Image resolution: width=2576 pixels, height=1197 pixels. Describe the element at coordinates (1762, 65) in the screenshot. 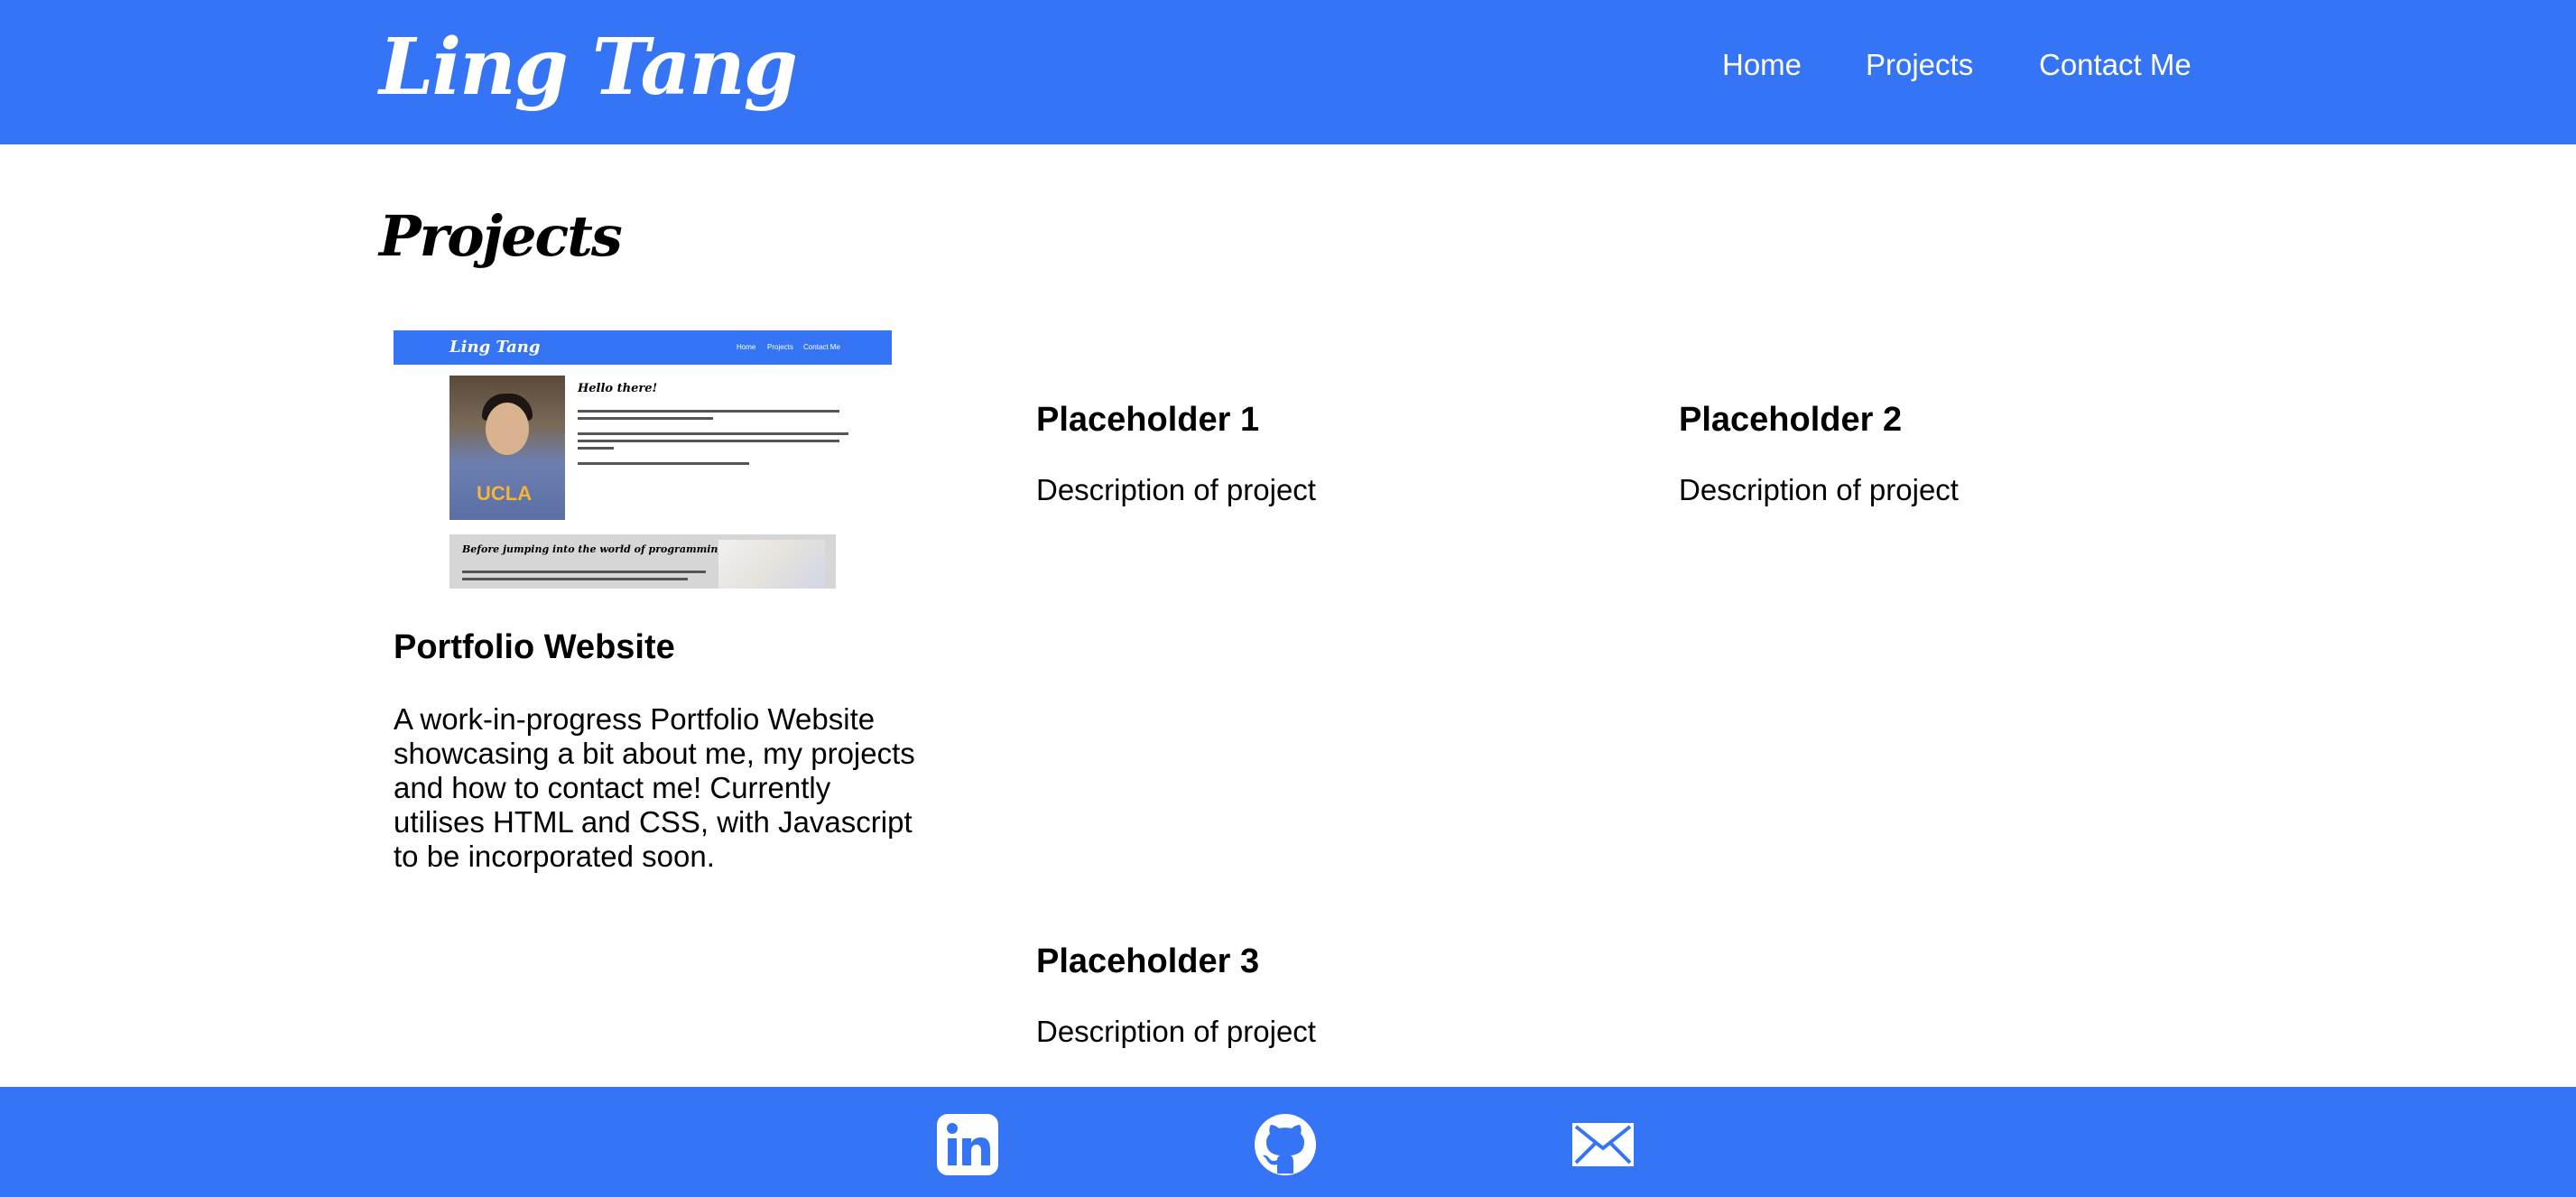

I see `nav-link-home: Home` at that location.